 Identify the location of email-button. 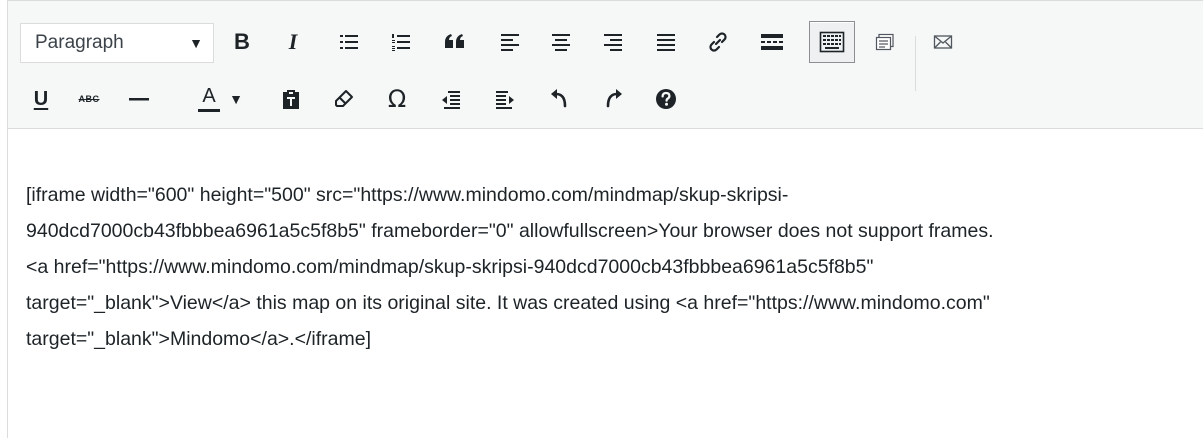
(943, 42).